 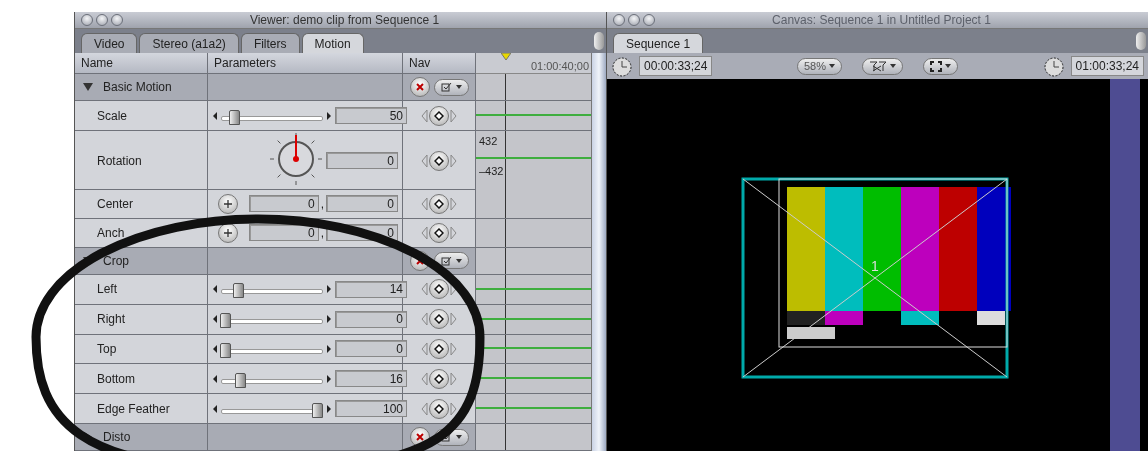 I want to click on column-header: Name, so click(x=96, y=63).